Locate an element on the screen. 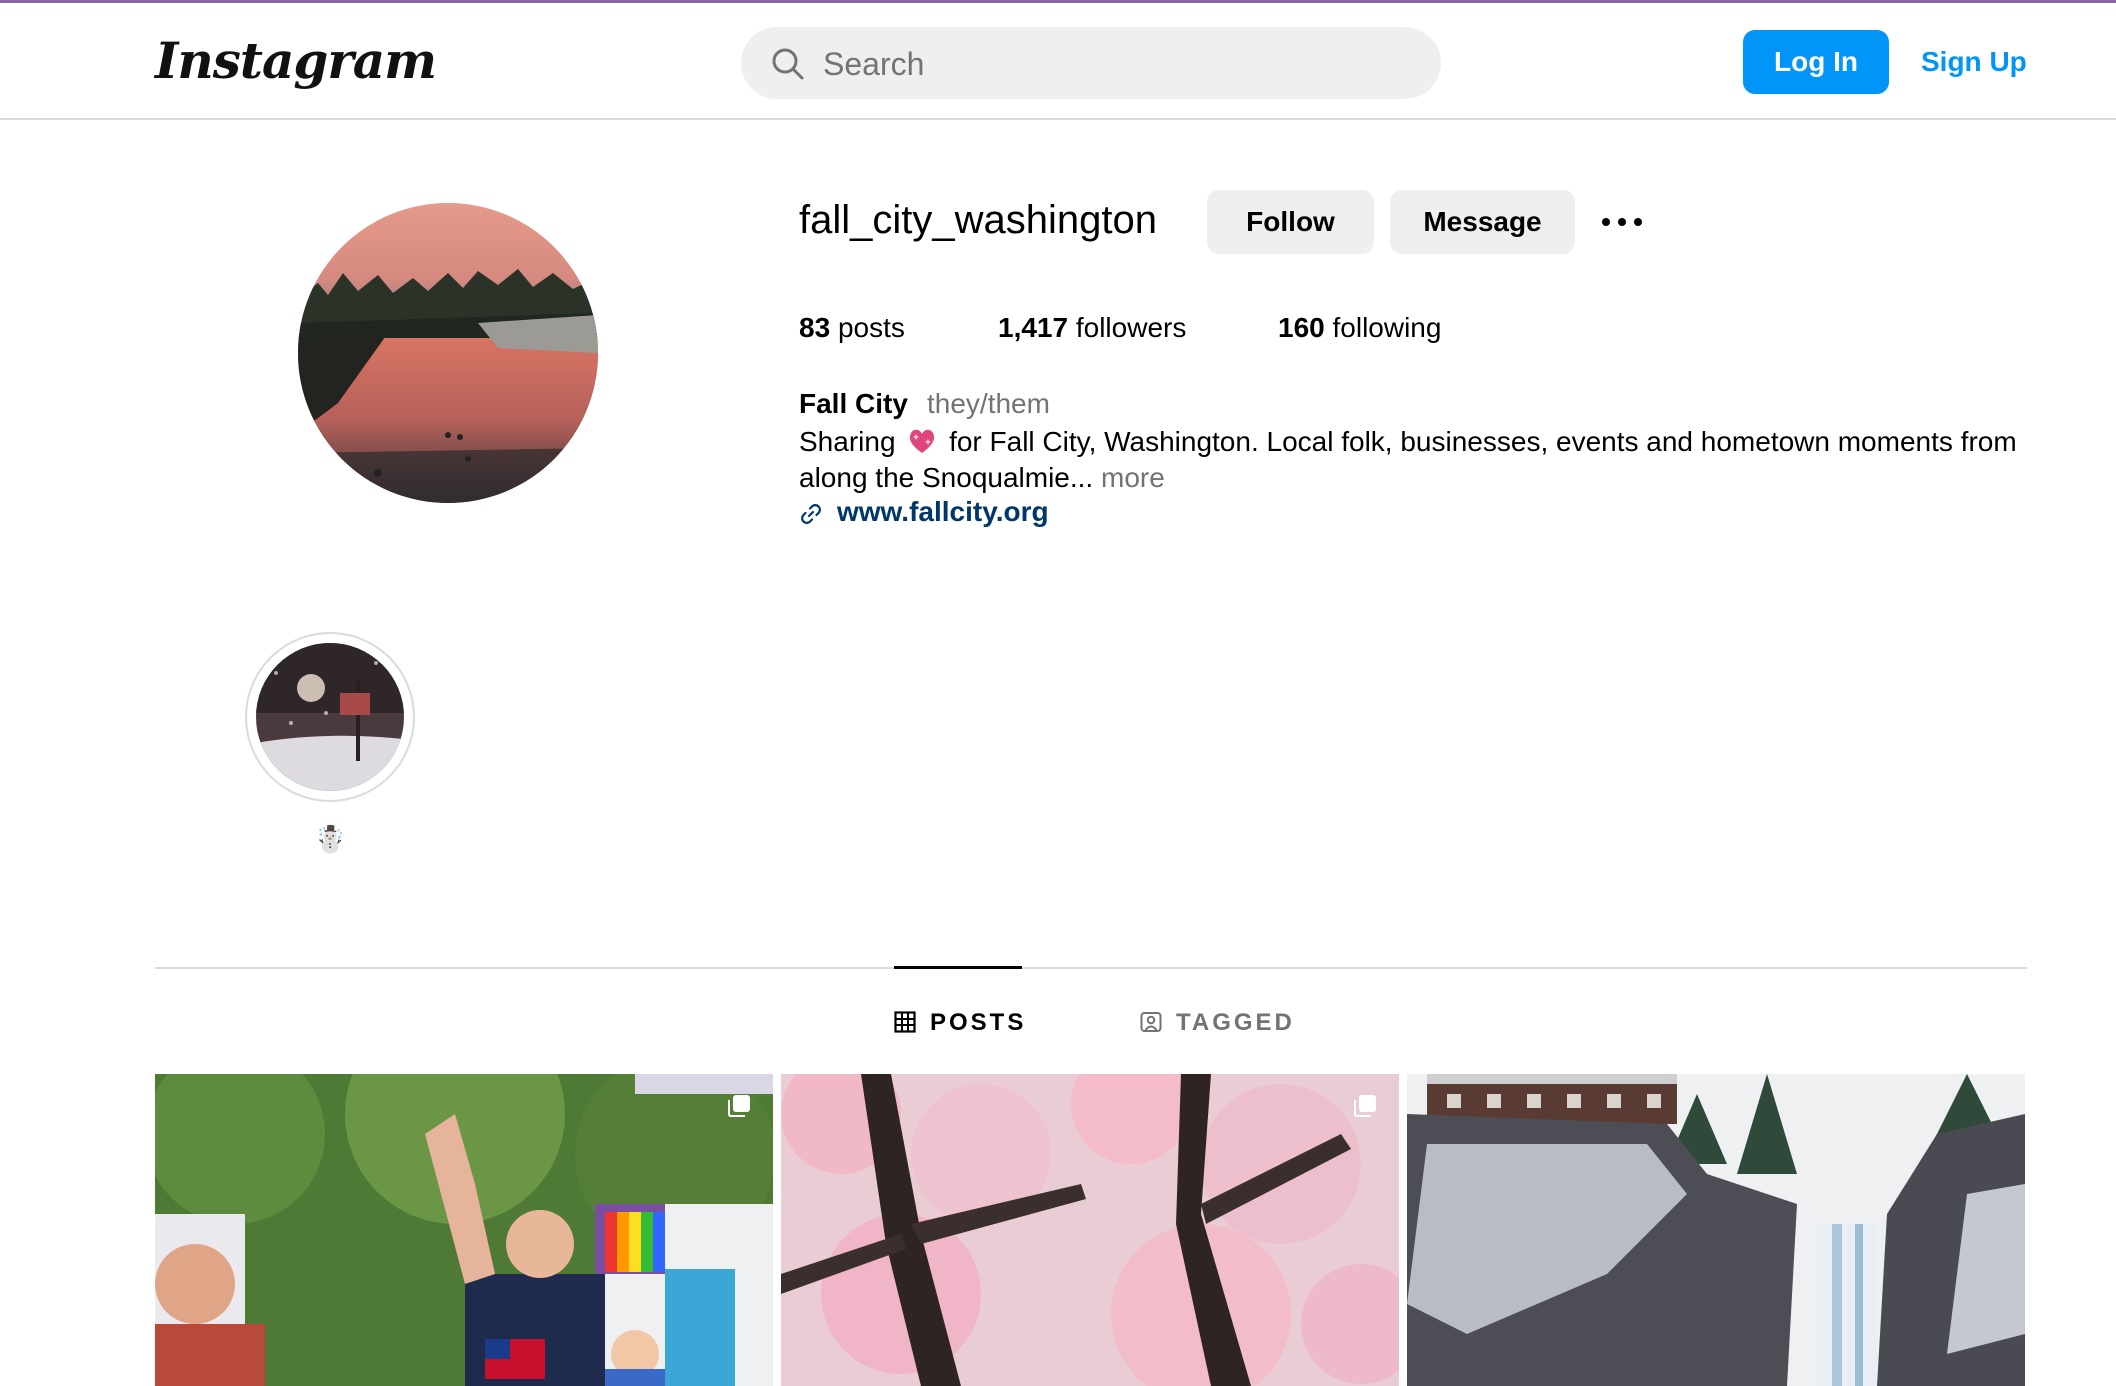 The image size is (2116, 1386). tab-tagged-label: TAGGED is located at coordinates (1235, 1022).